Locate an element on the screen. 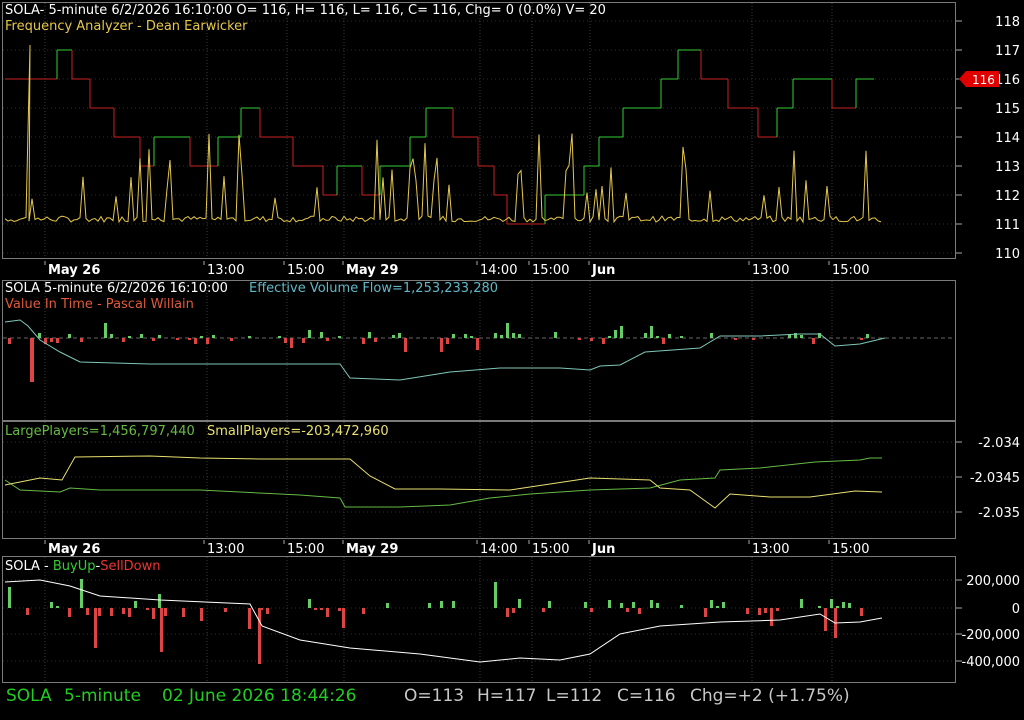 This screenshot has width=1024, height=720. x-tick-label: 15:00 is located at coordinates (305, 270).